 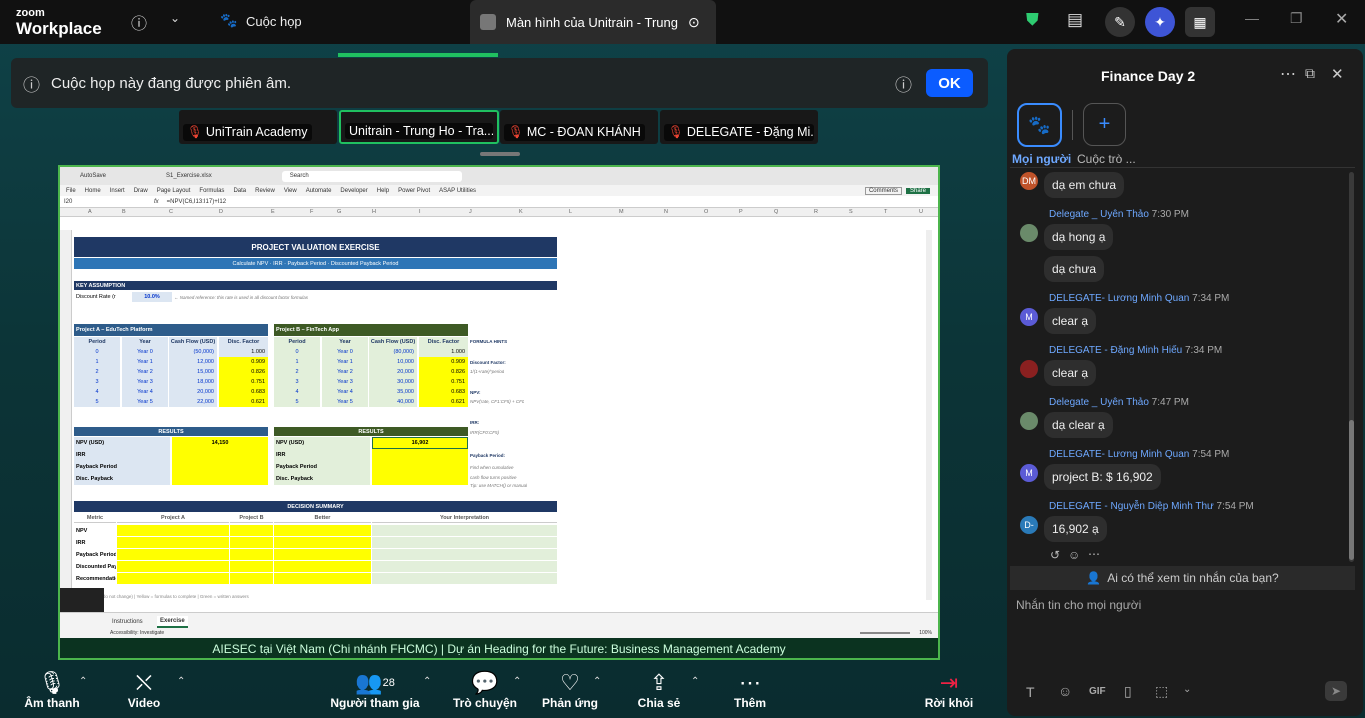 I want to click on leave-button: ⇥ Rời khỏi, so click(x=949, y=690).